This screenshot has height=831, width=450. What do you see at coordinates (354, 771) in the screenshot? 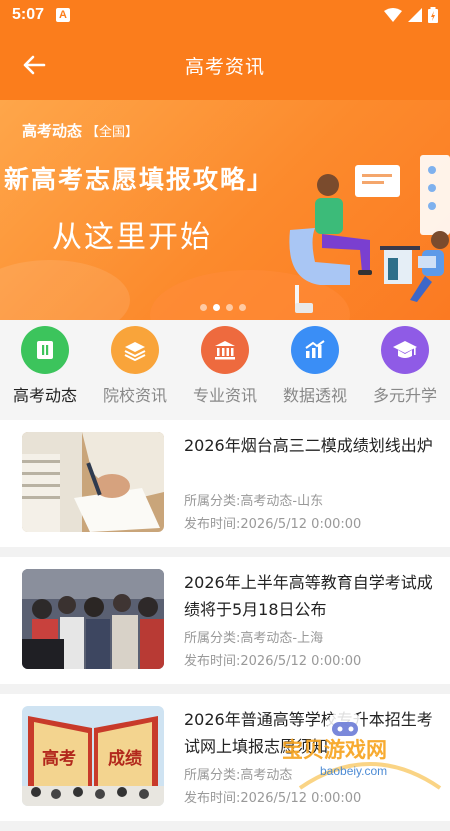
I see `watermark-url: baobeiy.com` at bounding box center [354, 771].